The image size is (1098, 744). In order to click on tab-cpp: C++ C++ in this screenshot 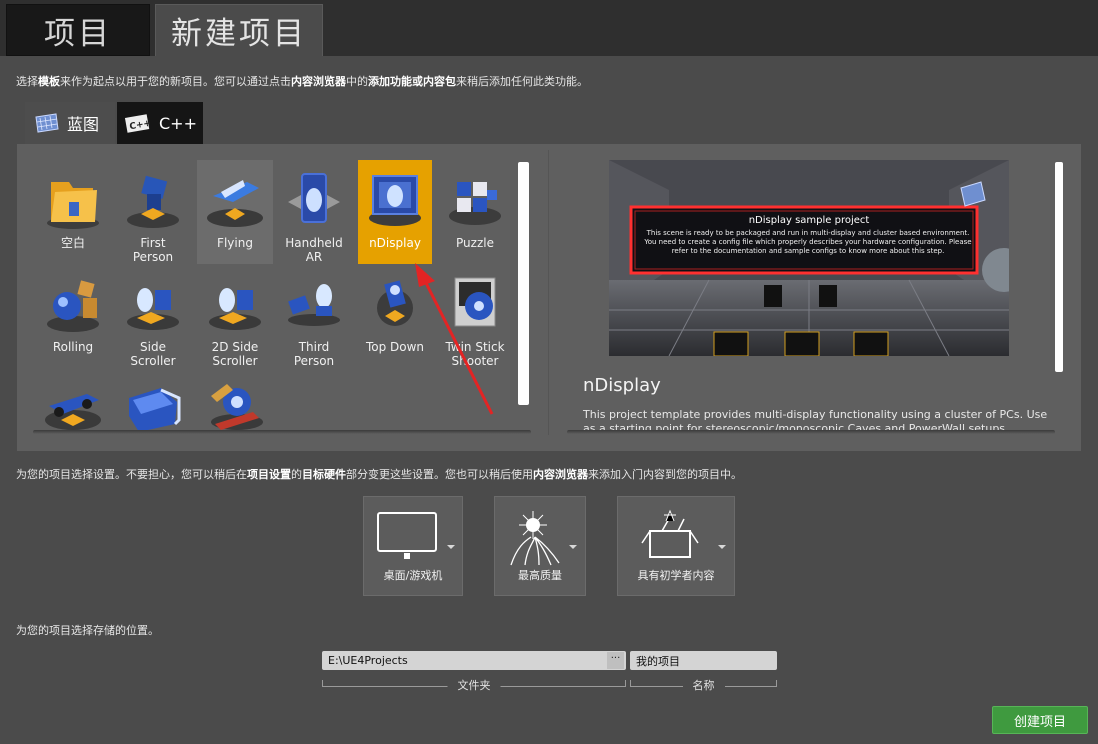, I will do `click(160, 123)`.